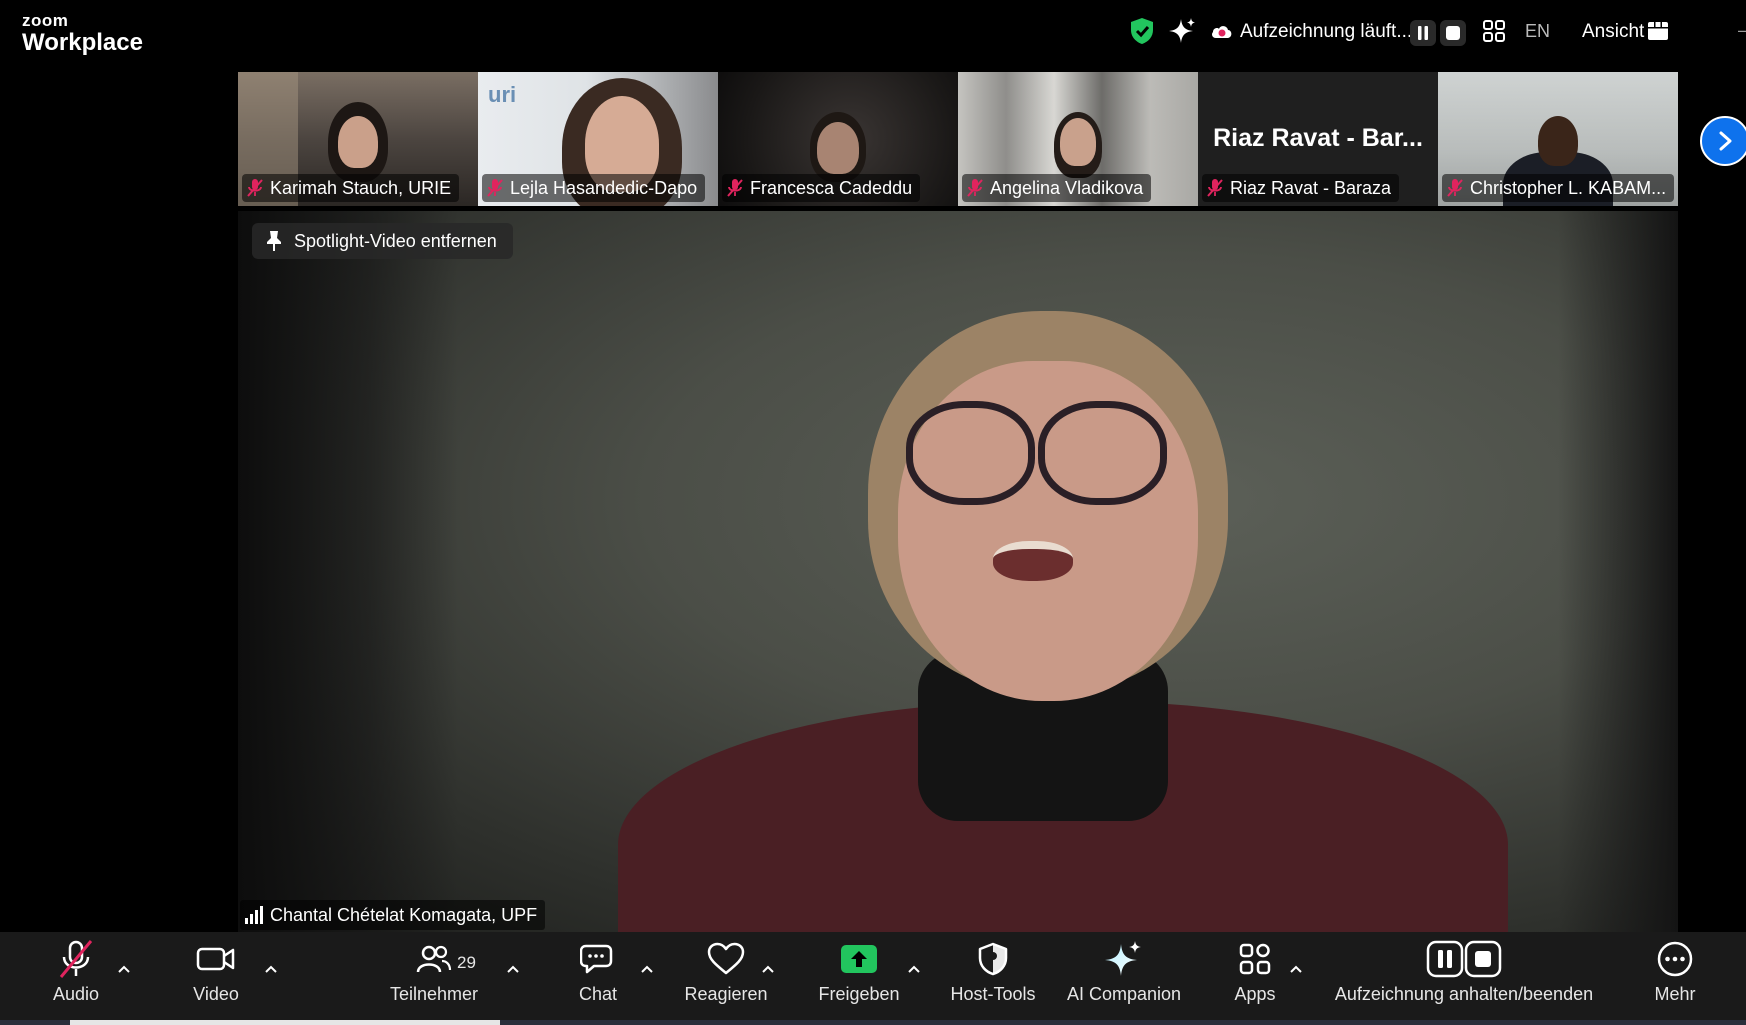 This screenshot has width=1746, height=1025. I want to click on chat-options-chevron-icon, so click(647, 969).